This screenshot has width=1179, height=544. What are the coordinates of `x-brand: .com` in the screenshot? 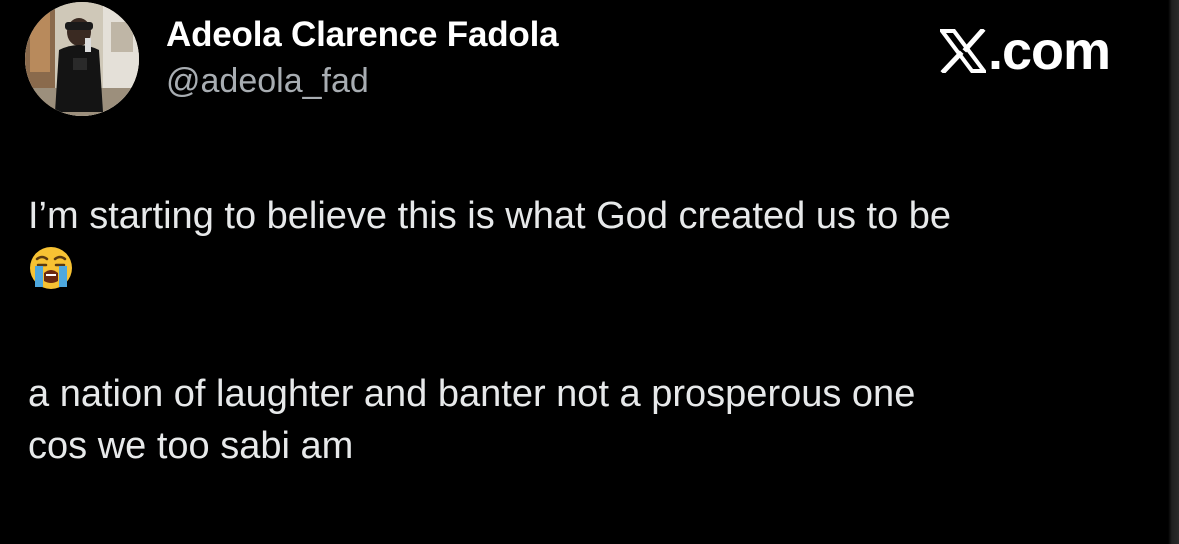 It's located at (1025, 51).